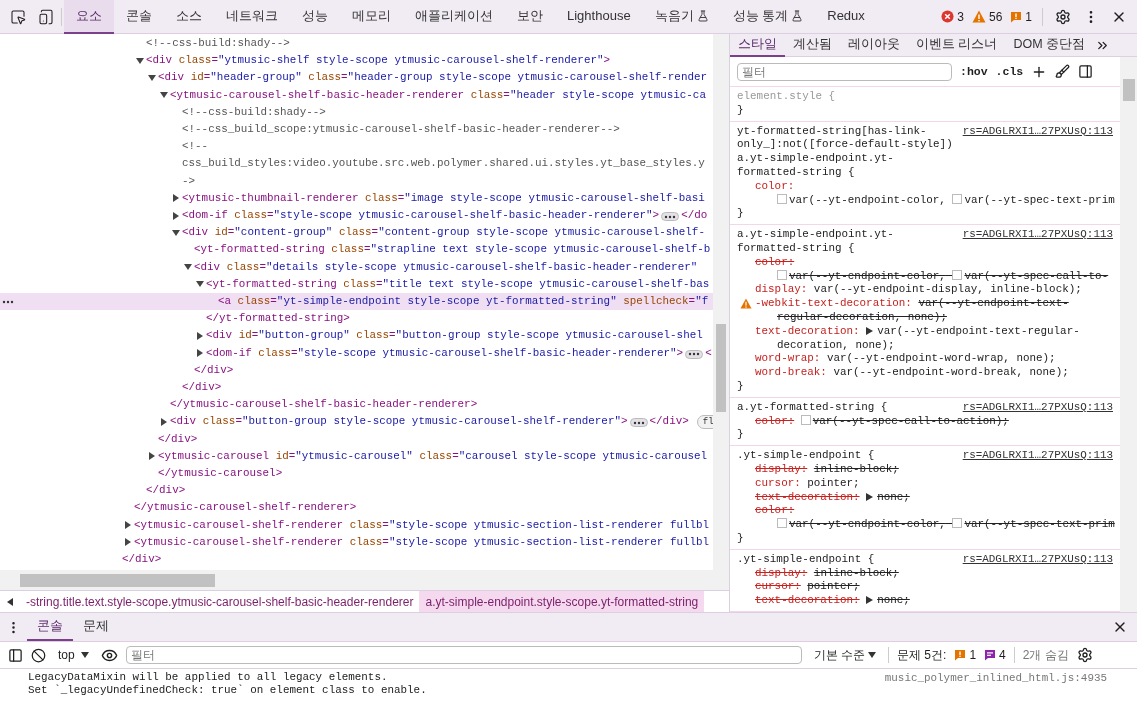  What do you see at coordinates (1086, 71) in the screenshot?
I see `toggle-sidebar-icon` at bounding box center [1086, 71].